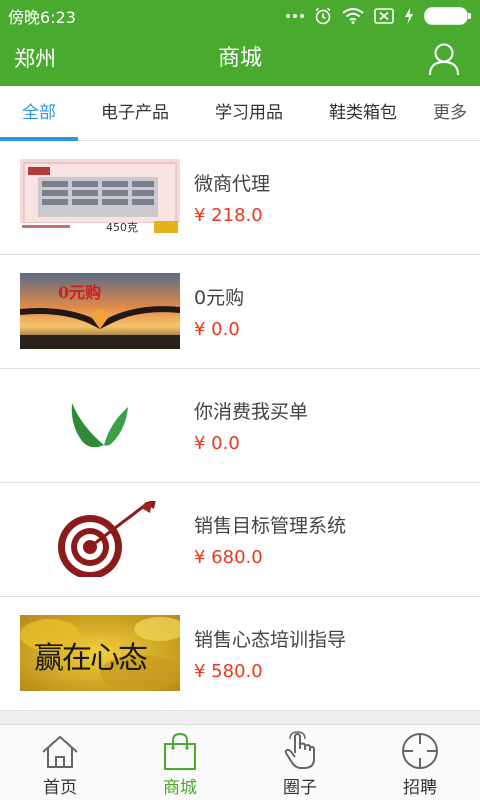 The width and height of the screenshot is (480, 800). Describe the element at coordinates (240, 540) in the screenshot. I see `product-item: 销售目标管理系统 ¥ 680.0` at that location.